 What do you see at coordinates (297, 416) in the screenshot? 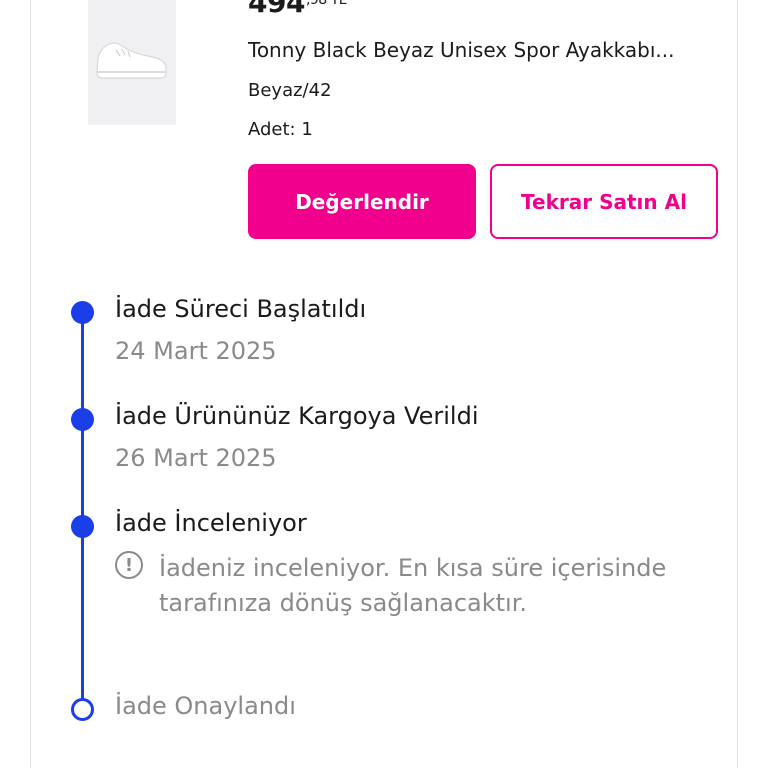
I see `step-title-shipped: İade Ürününüz Kargoya Verildi` at bounding box center [297, 416].